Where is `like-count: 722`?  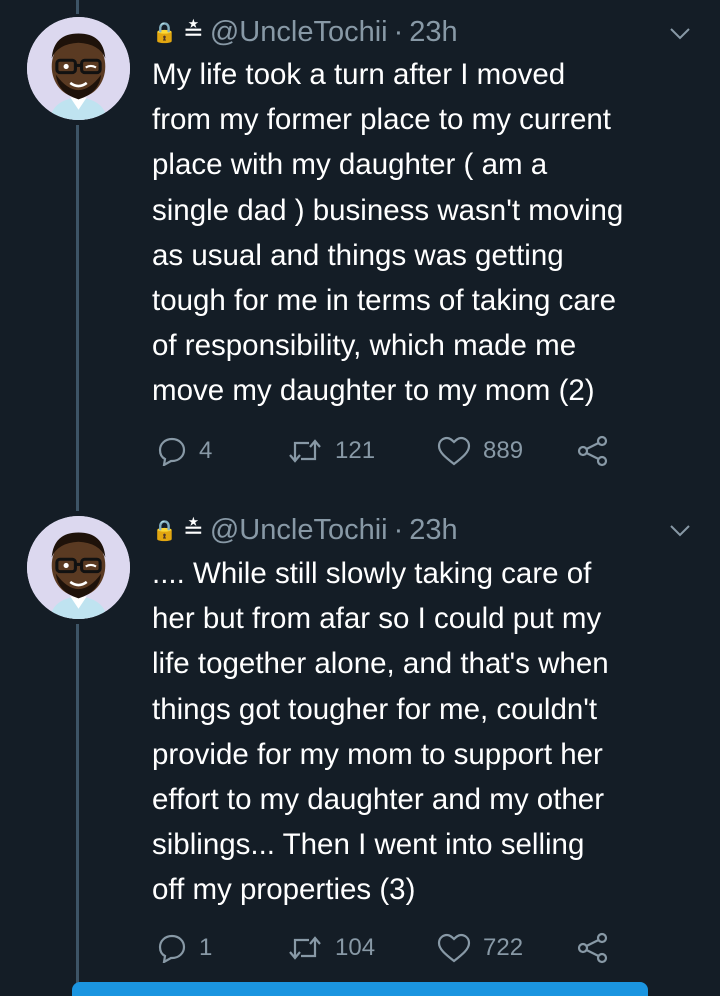 like-count: 722 is located at coordinates (503, 947).